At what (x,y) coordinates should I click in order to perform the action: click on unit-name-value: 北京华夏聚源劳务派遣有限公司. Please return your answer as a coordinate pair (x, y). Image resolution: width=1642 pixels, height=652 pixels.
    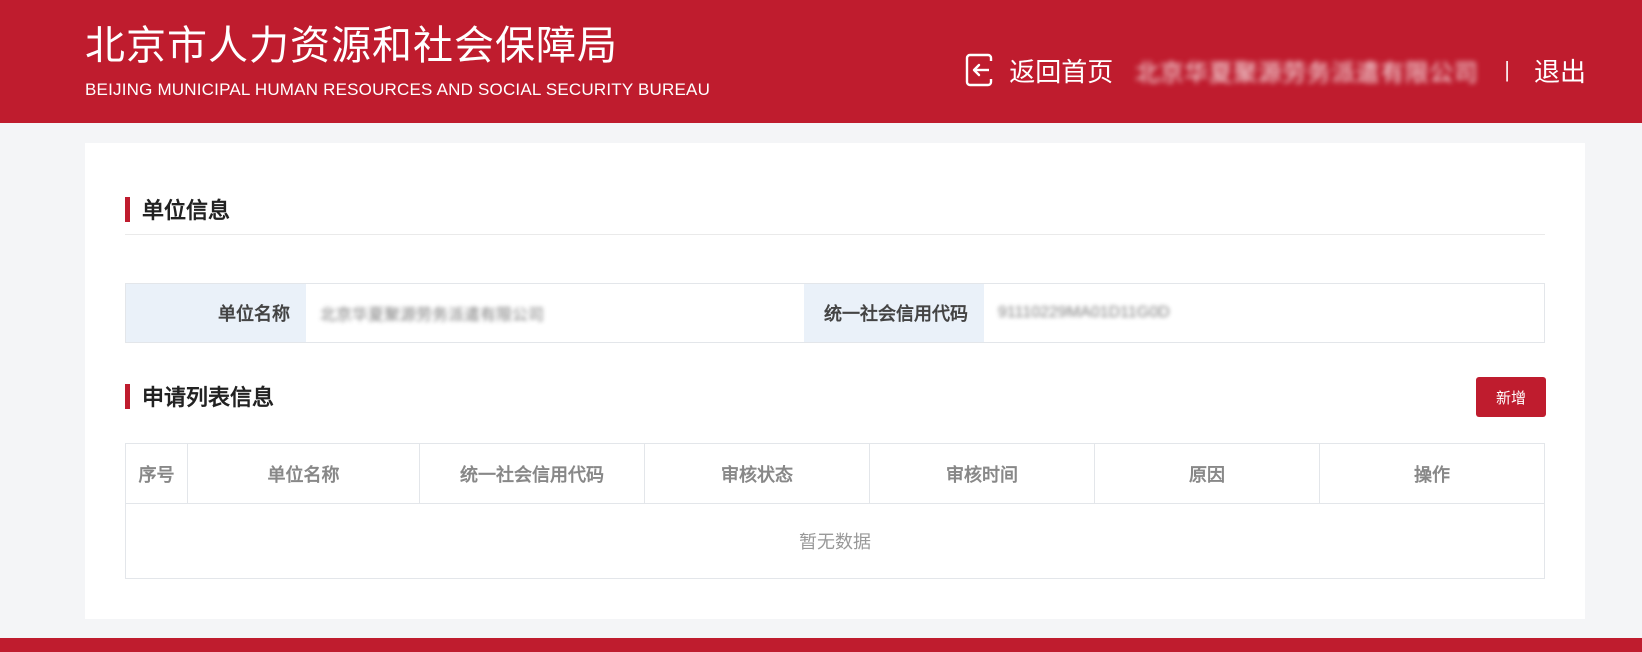
    Looking at the image, I should click on (555, 313).